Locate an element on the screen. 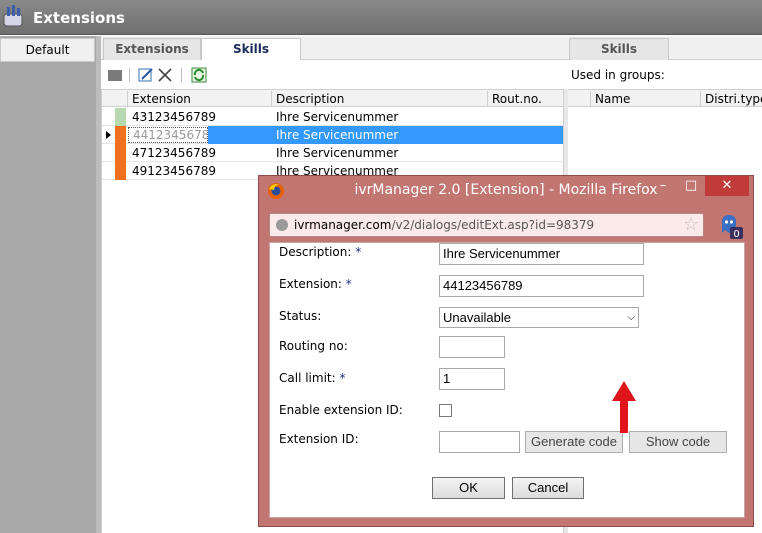 The height and width of the screenshot is (533, 762). left-navigation: Default is located at coordinates (48, 284).